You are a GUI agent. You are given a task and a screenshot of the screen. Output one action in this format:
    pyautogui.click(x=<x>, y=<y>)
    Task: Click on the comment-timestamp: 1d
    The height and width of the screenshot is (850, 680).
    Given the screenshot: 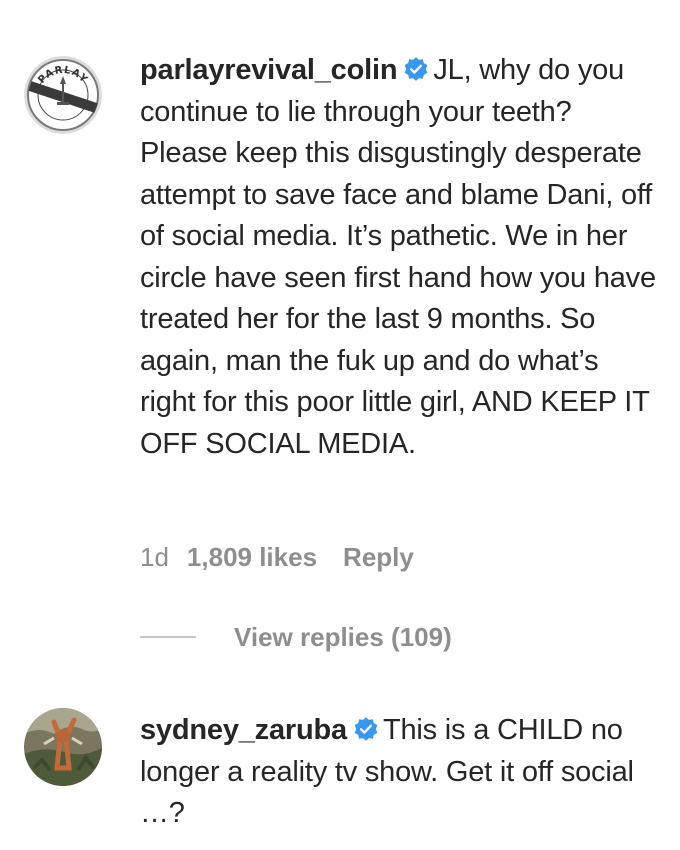 What is the action you would take?
    pyautogui.click(x=154, y=557)
    